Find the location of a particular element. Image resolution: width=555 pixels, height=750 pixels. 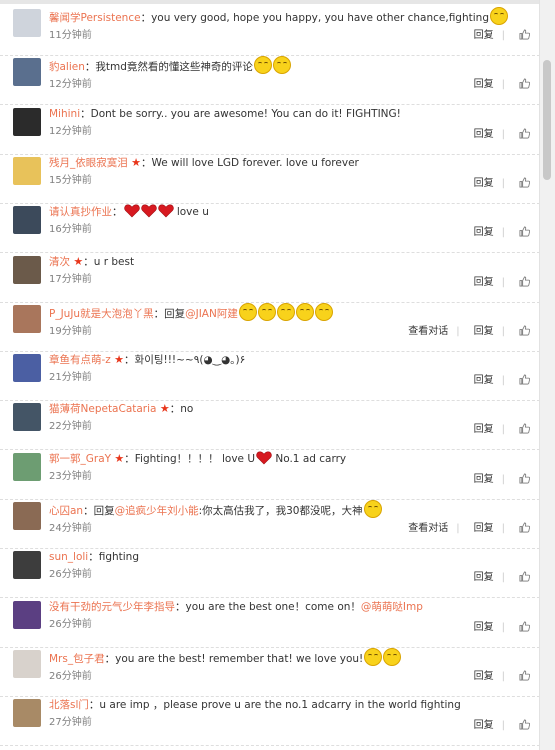

comment-item: sun_loli：fighting 26分钟前 回复 | is located at coordinates (270, 573).